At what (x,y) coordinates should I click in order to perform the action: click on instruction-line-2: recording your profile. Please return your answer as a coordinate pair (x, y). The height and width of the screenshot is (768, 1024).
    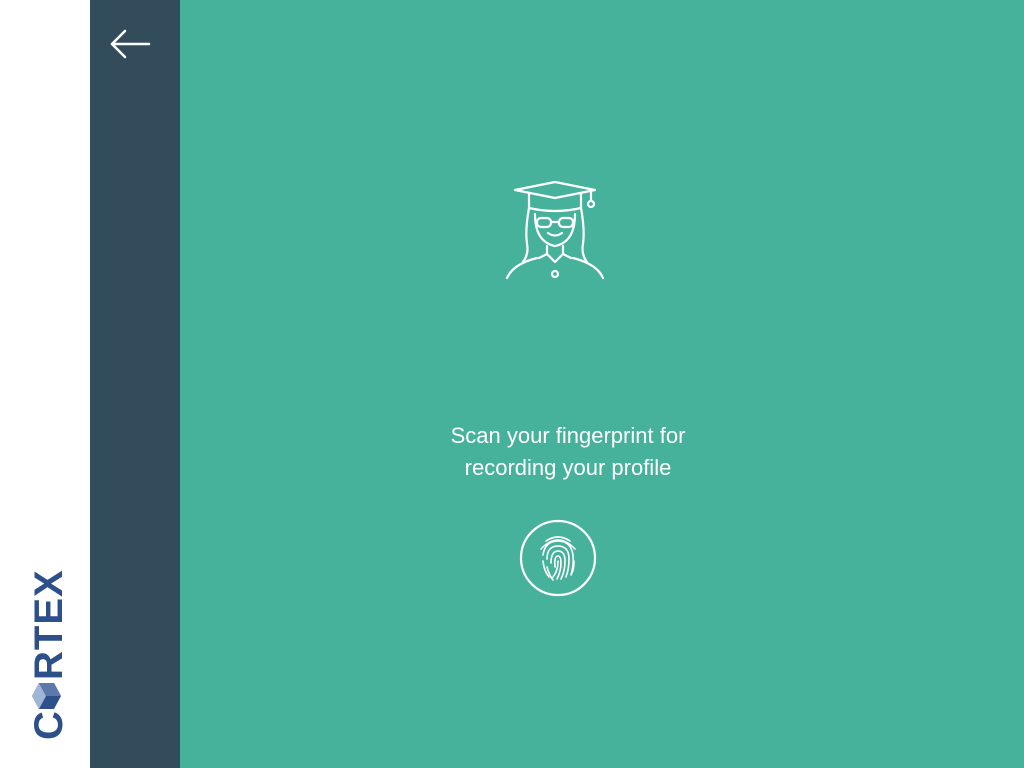
    Looking at the image, I should click on (568, 467).